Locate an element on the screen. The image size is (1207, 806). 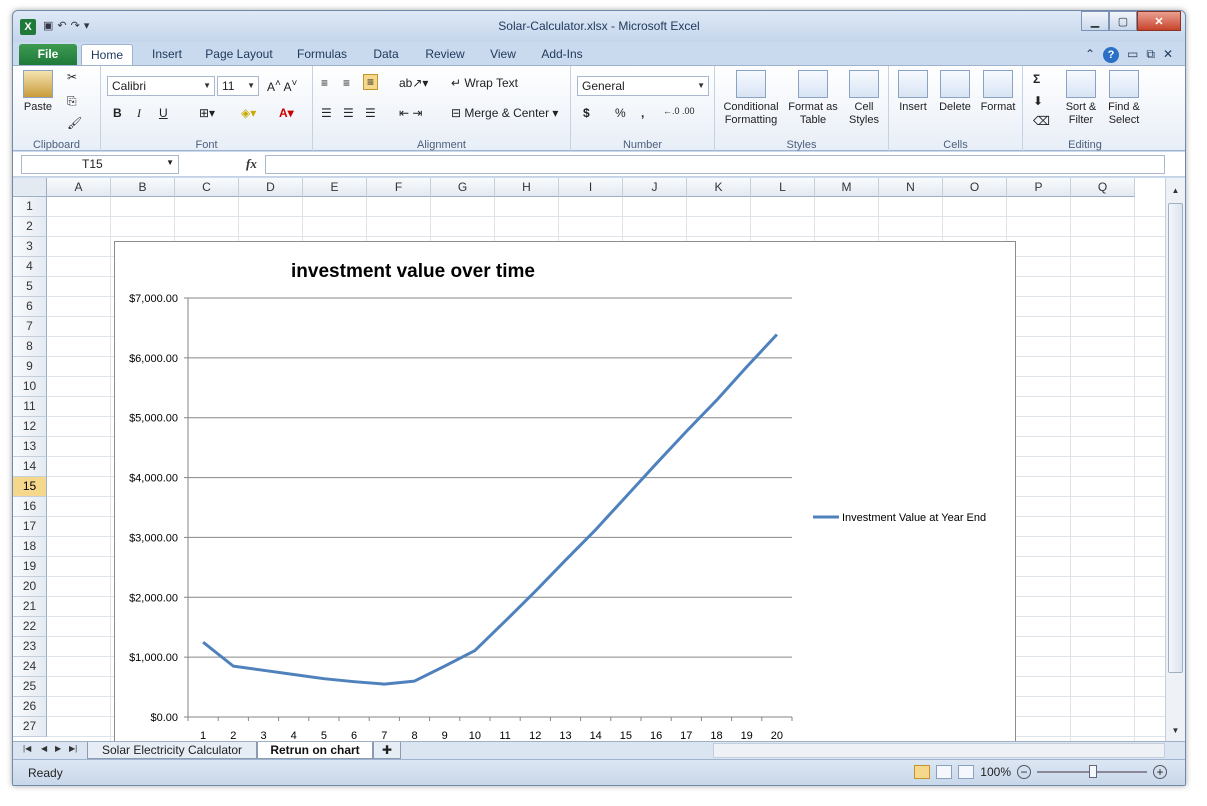
orientation-icon: ab↗▾ is located at coordinates (413, 83).